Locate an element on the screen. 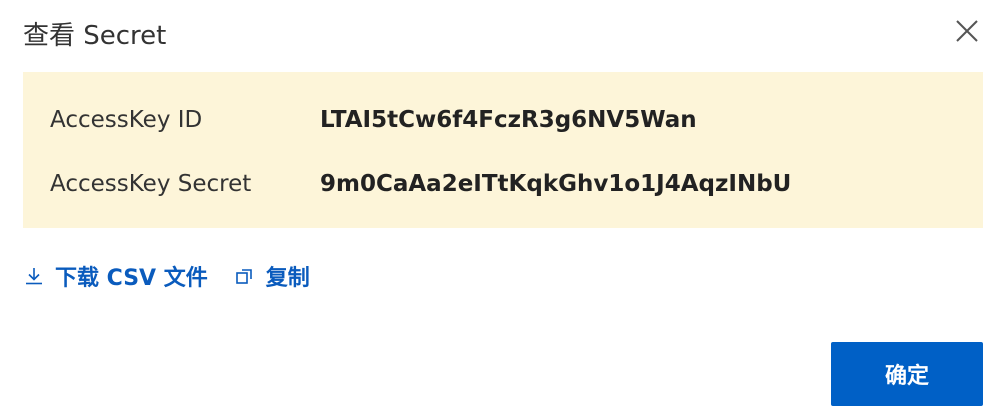 The image size is (997, 419). close-icon is located at coordinates (967, 31).